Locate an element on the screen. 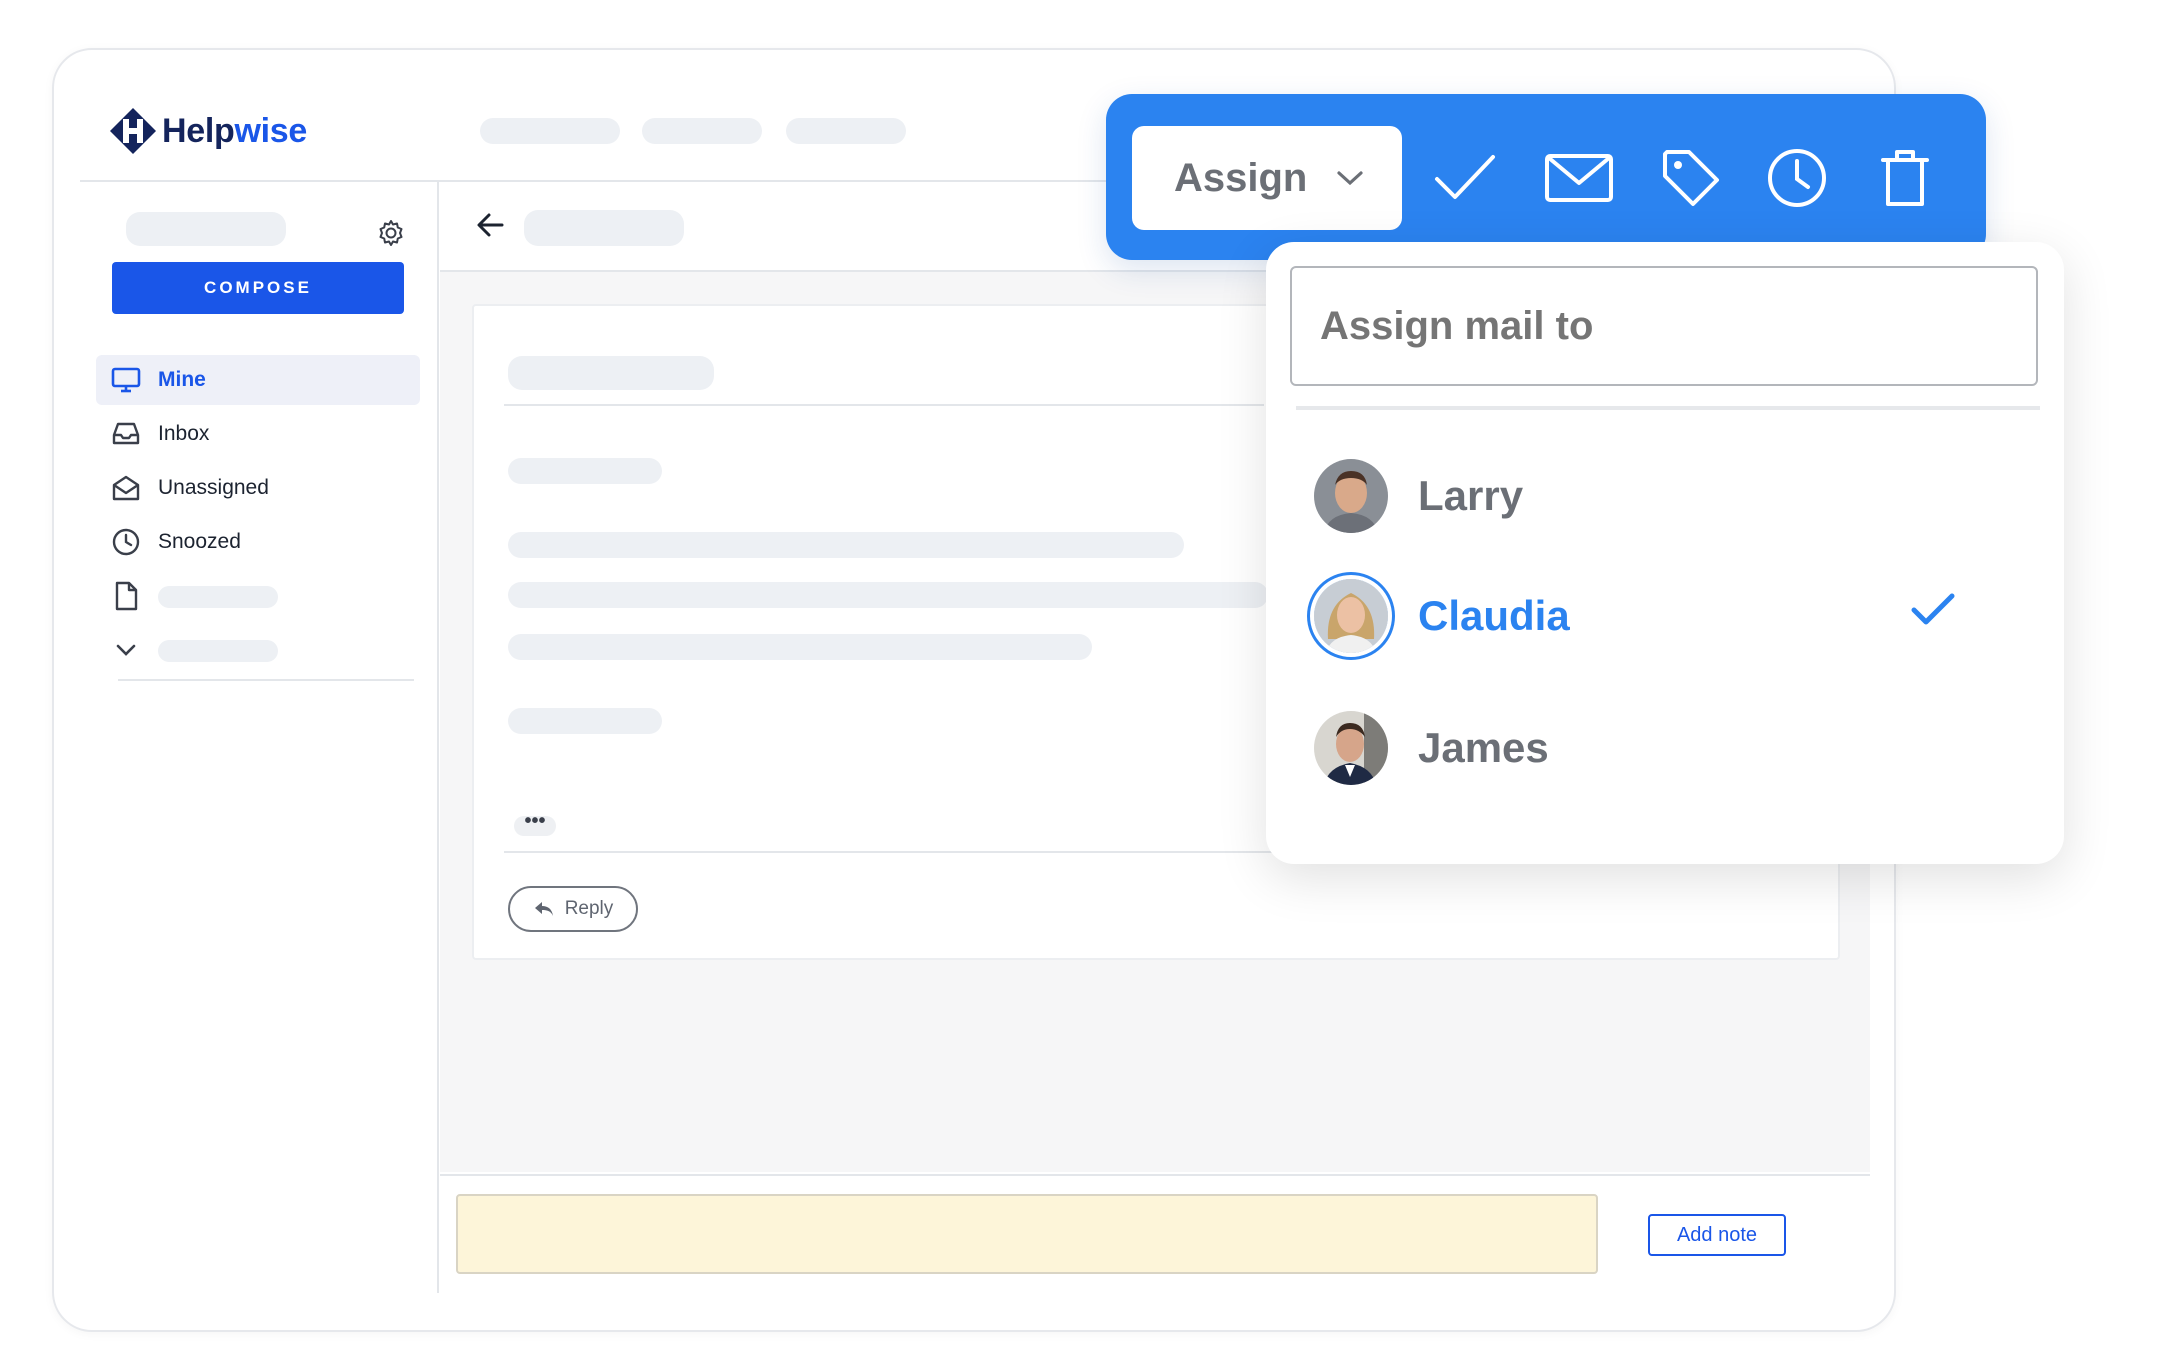 This screenshot has width=2157, height=1363. assignee-option-claudia: Claudia is located at coordinates (1664, 616).